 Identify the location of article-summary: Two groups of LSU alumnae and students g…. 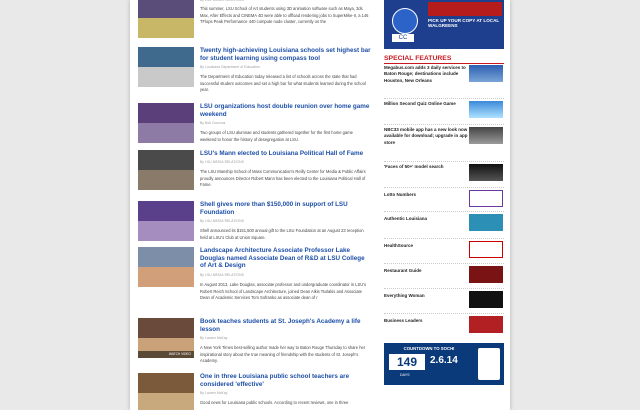
(276, 136).